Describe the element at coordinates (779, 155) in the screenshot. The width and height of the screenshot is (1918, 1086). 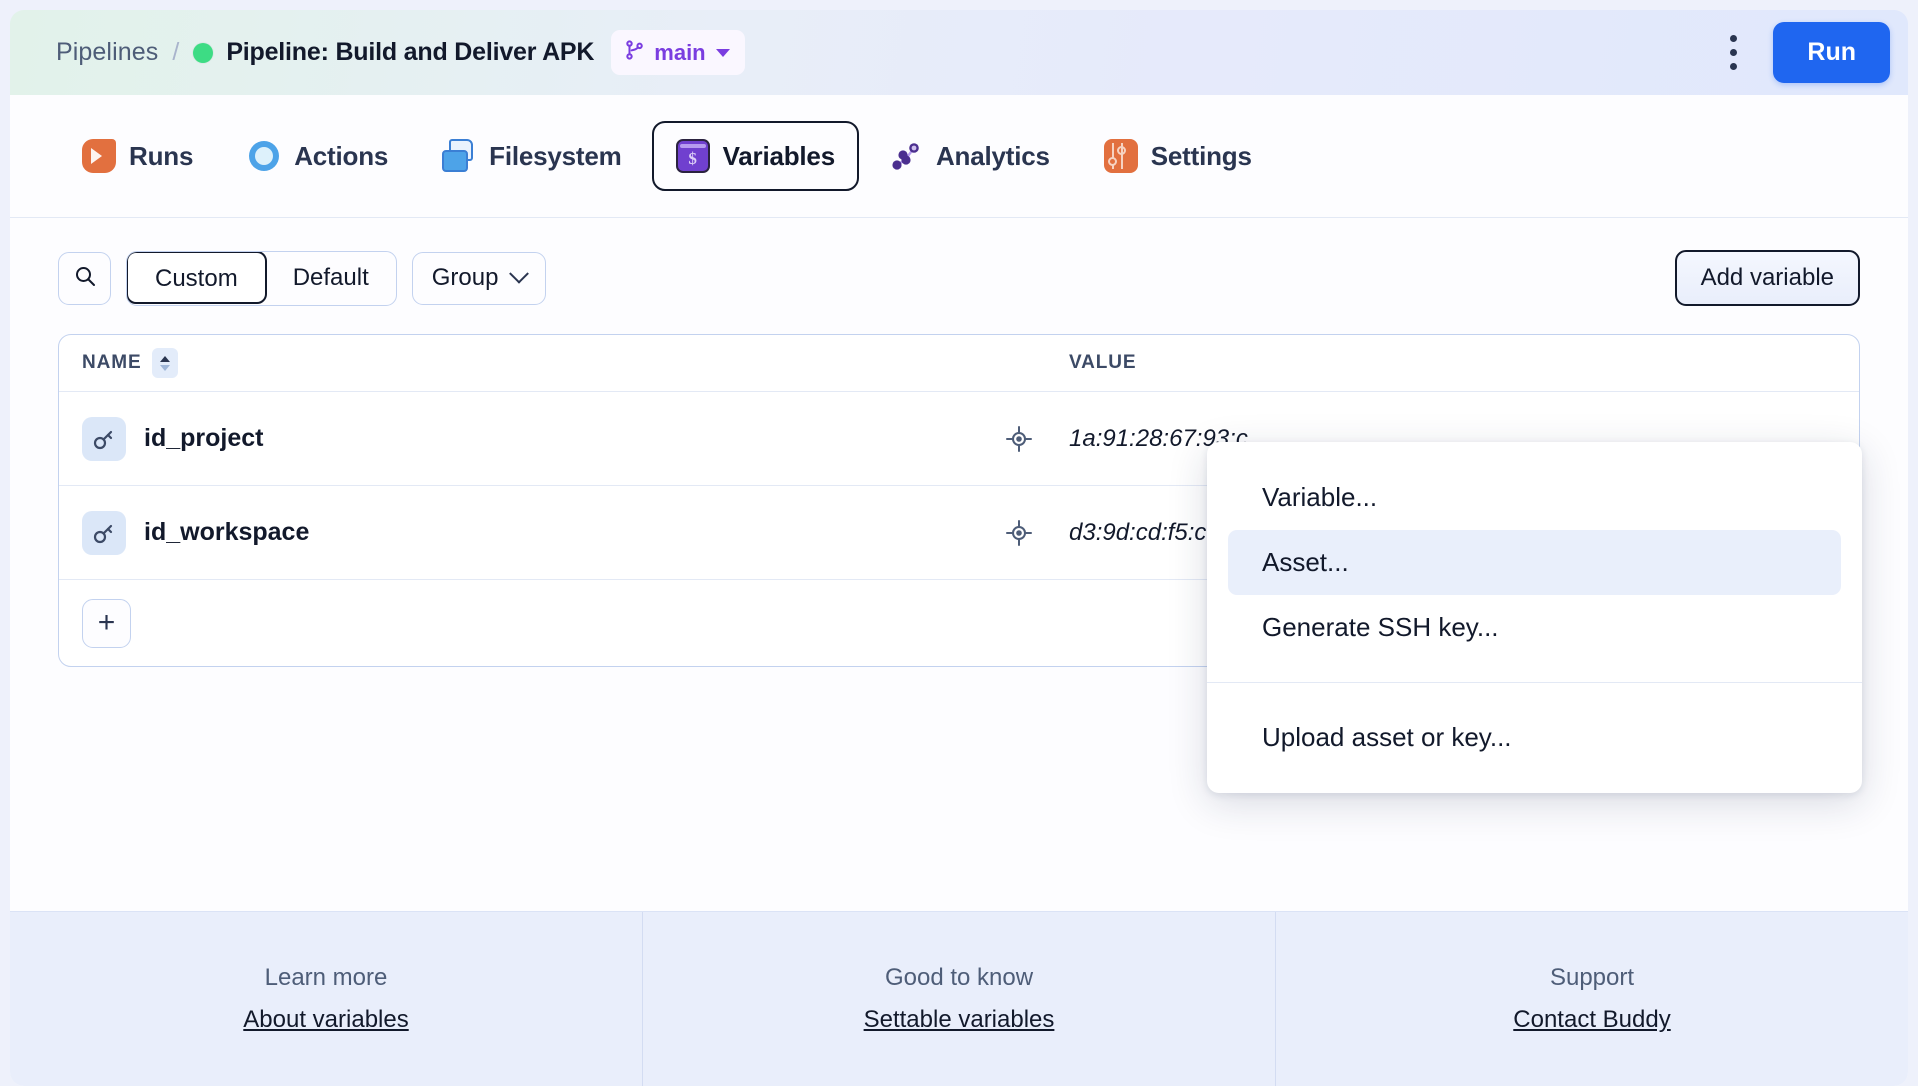
I see `tab-variables-label: Variables` at that location.